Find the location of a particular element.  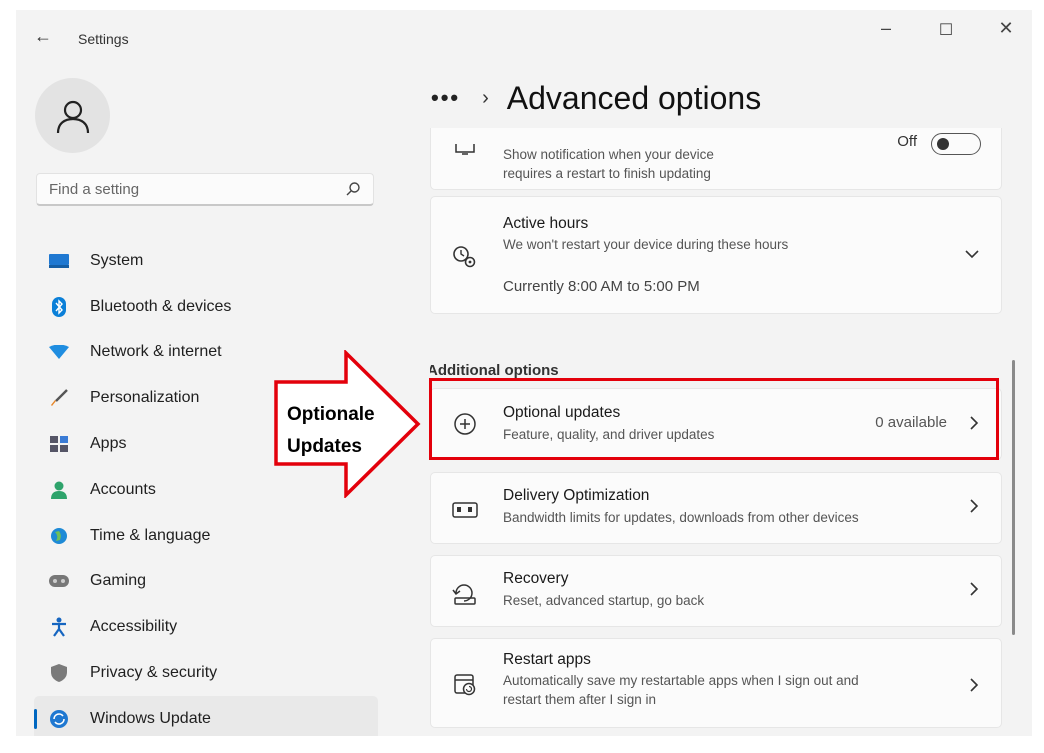

sidebar-item-label: System is located at coordinates (117, 260).